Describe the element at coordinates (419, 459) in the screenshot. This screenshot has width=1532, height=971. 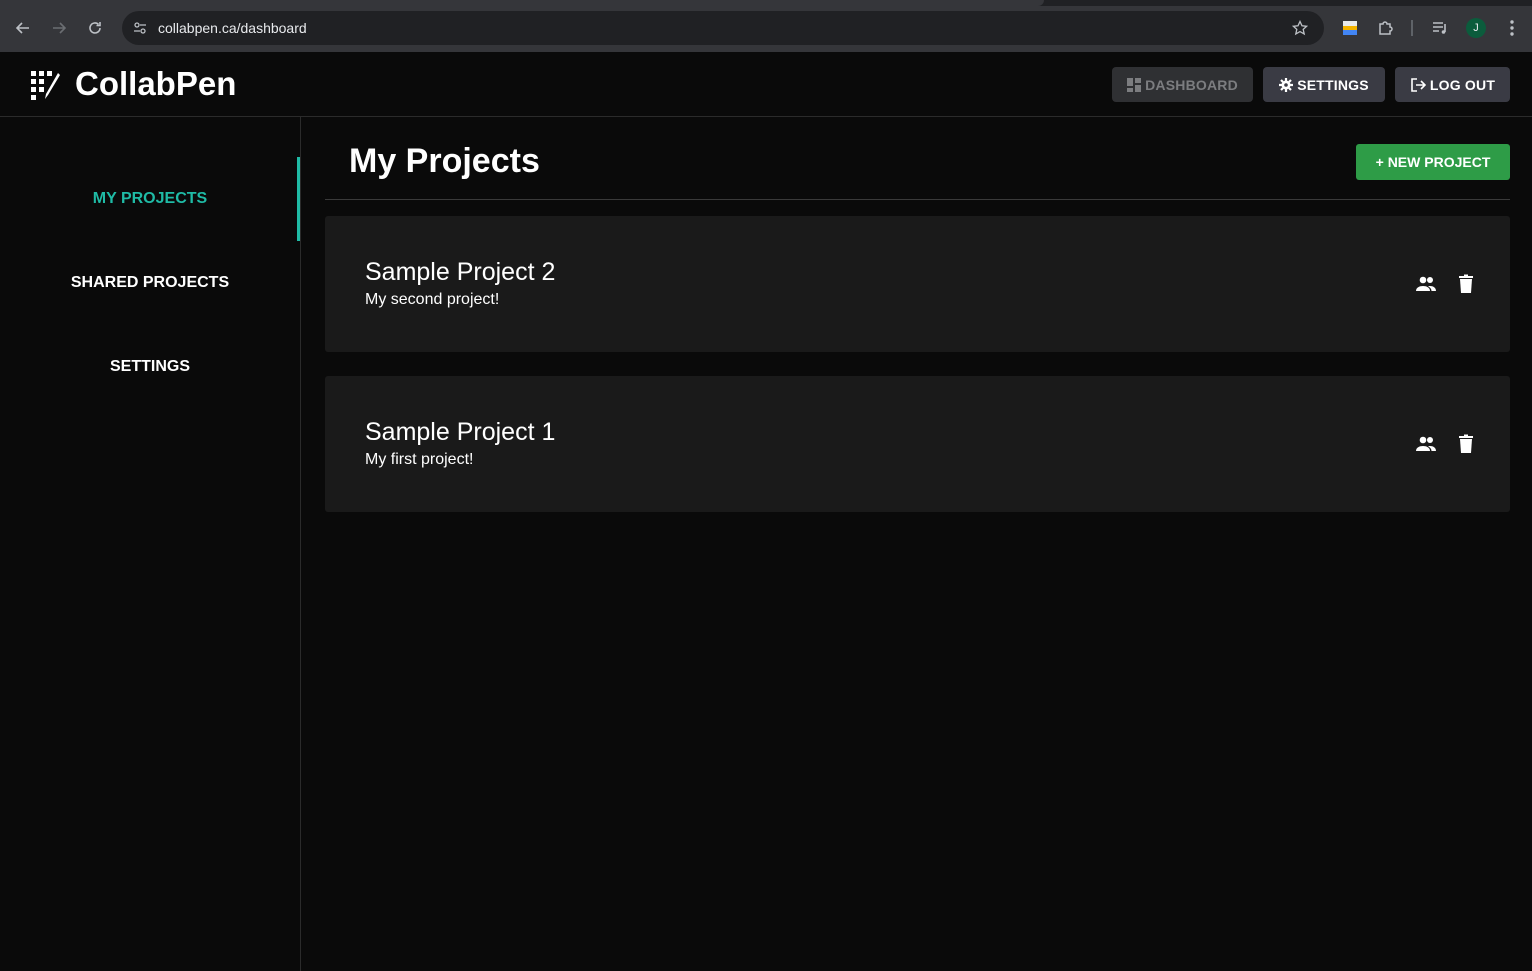
I see `project-description: My first project!` at that location.